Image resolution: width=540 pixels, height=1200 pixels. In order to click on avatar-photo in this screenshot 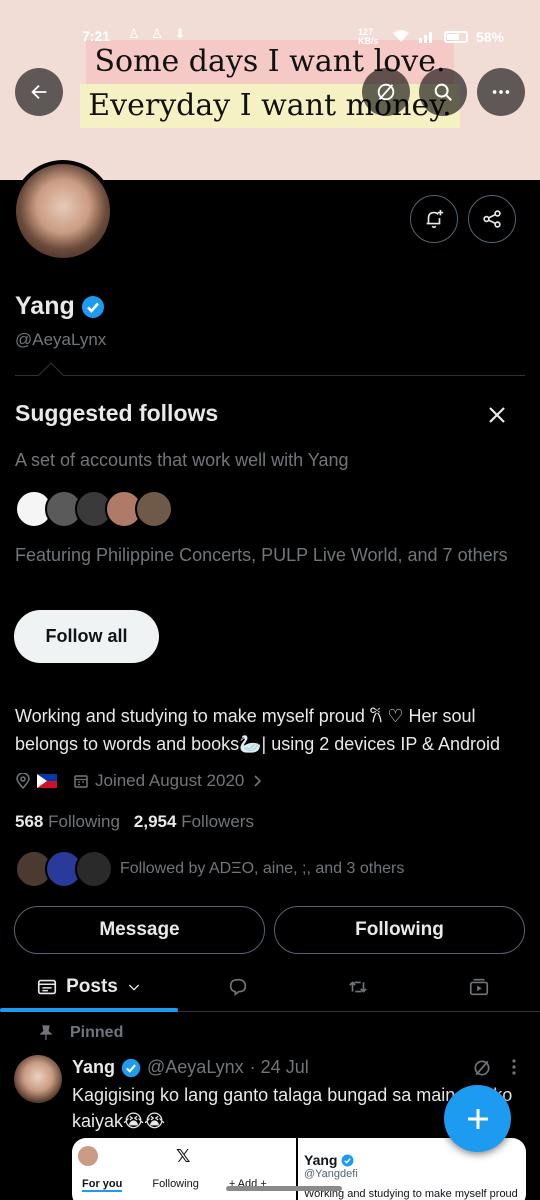, I will do `click(63, 211)`.